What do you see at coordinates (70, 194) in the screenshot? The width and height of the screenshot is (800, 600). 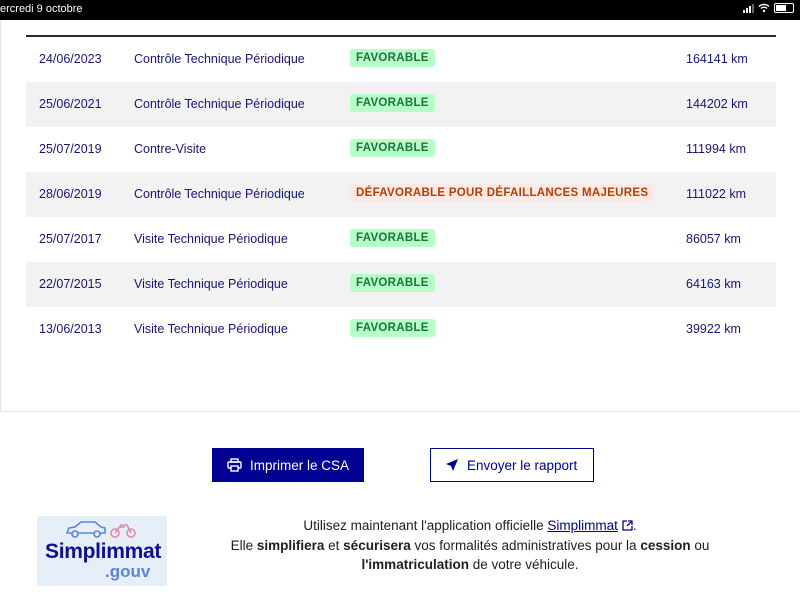 I see `inspection-date: 28/06/2019` at bounding box center [70, 194].